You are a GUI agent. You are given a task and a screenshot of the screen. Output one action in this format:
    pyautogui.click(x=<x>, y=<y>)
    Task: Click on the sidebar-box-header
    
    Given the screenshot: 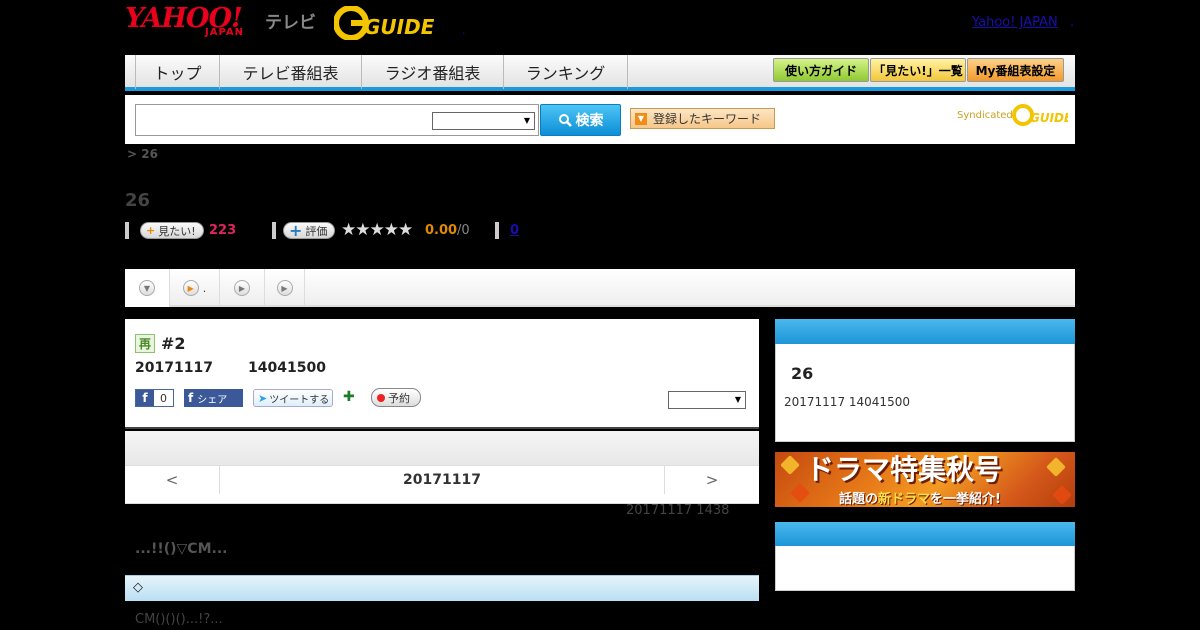 What is the action you would take?
    pyautogui.click(x=925, y=331)
    